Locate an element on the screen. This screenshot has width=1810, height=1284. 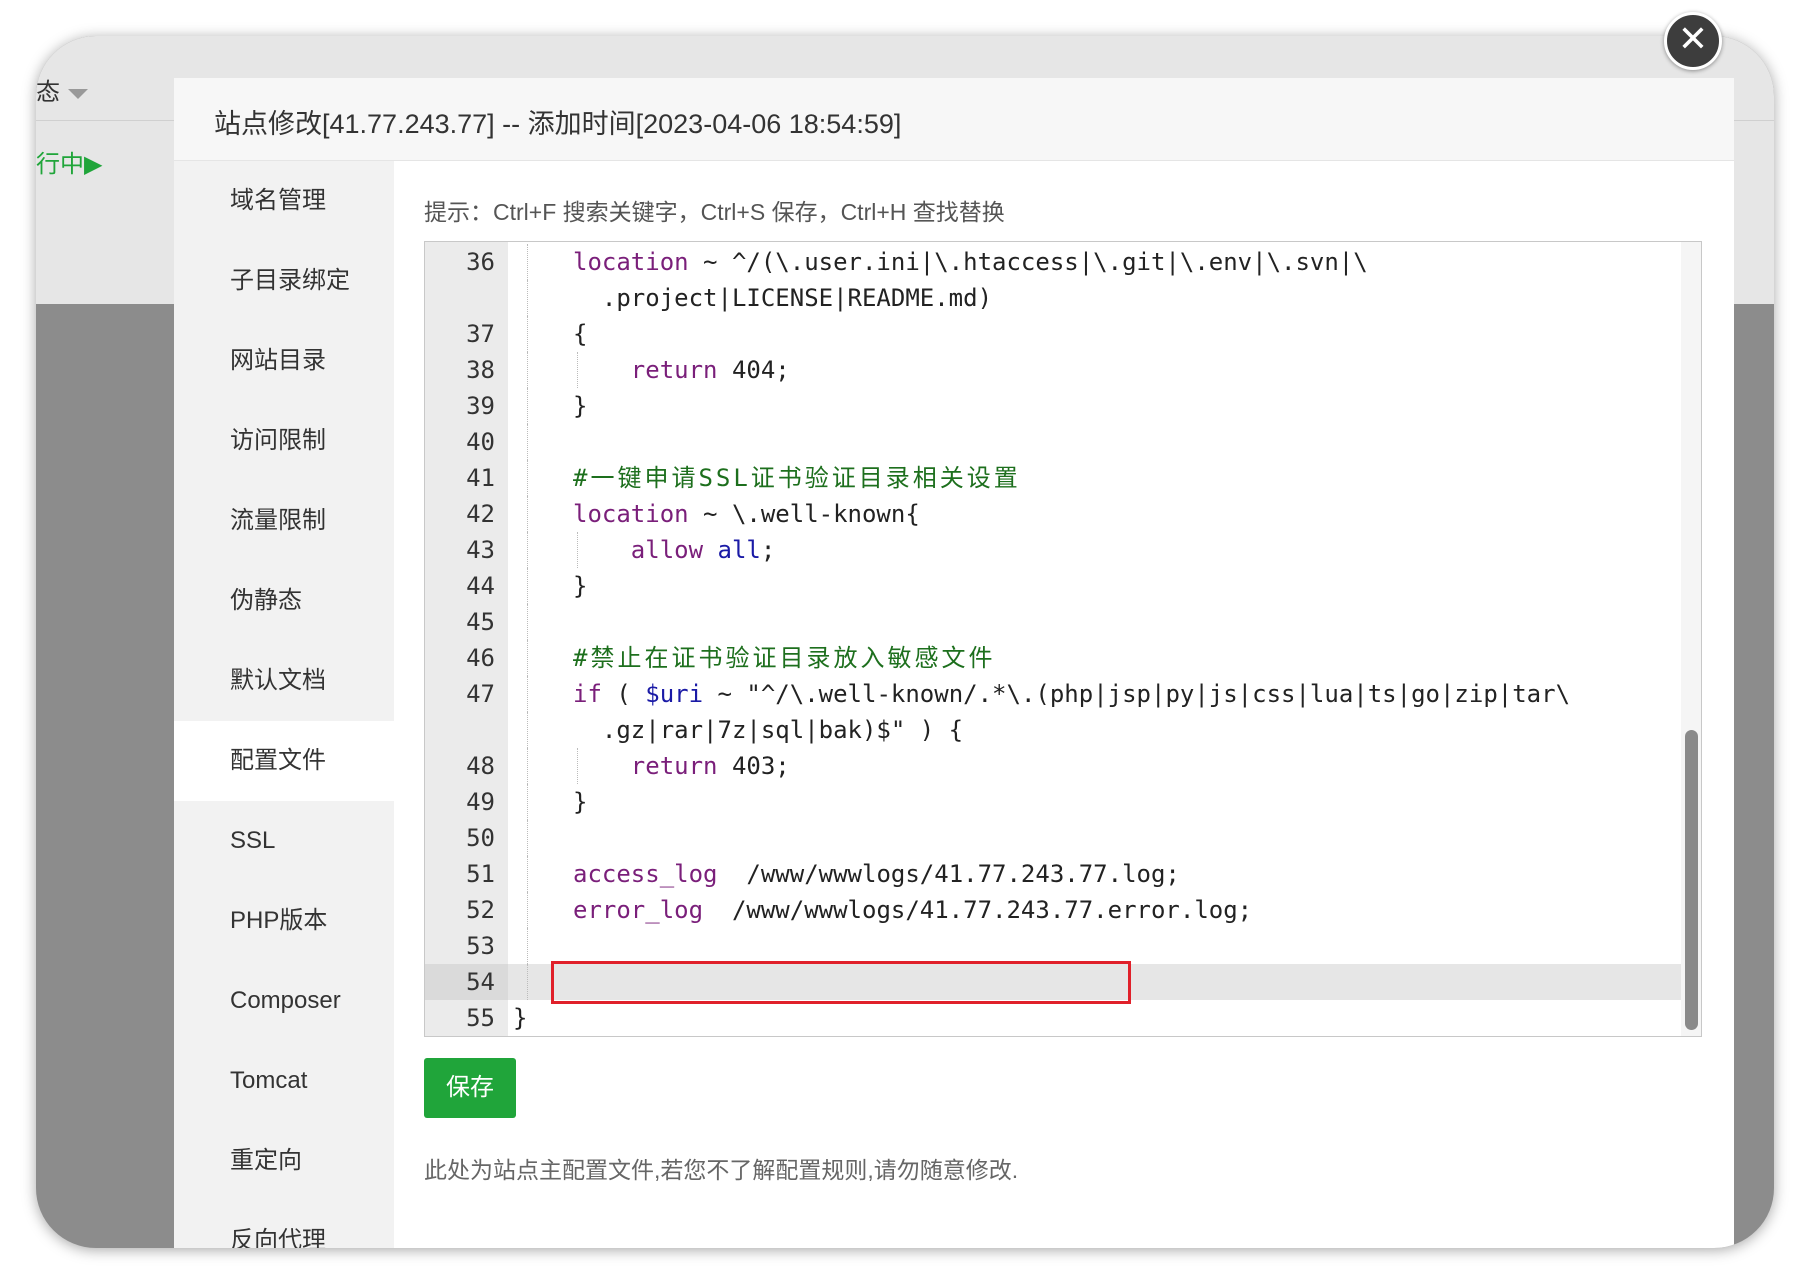
line-number: 39 is located at coordinates (480, 406).